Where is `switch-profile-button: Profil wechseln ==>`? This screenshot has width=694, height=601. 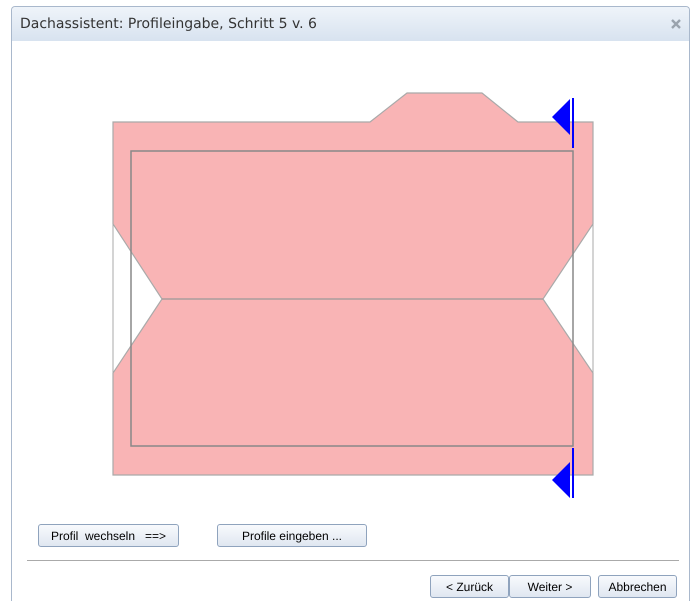 switch-profile-button: Profil wechseln ==> is located at coordinates (108, 535).